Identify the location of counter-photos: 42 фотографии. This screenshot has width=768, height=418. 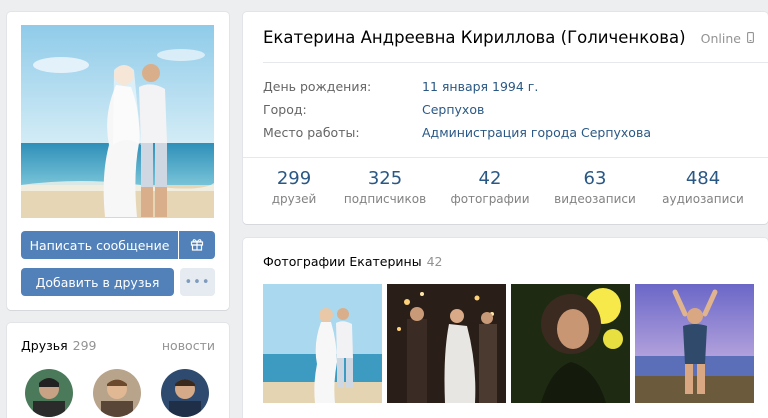
(490, 187).